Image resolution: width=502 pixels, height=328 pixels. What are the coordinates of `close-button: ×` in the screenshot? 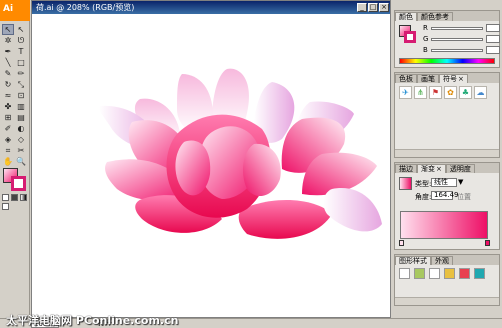 It's located at (384, 7).